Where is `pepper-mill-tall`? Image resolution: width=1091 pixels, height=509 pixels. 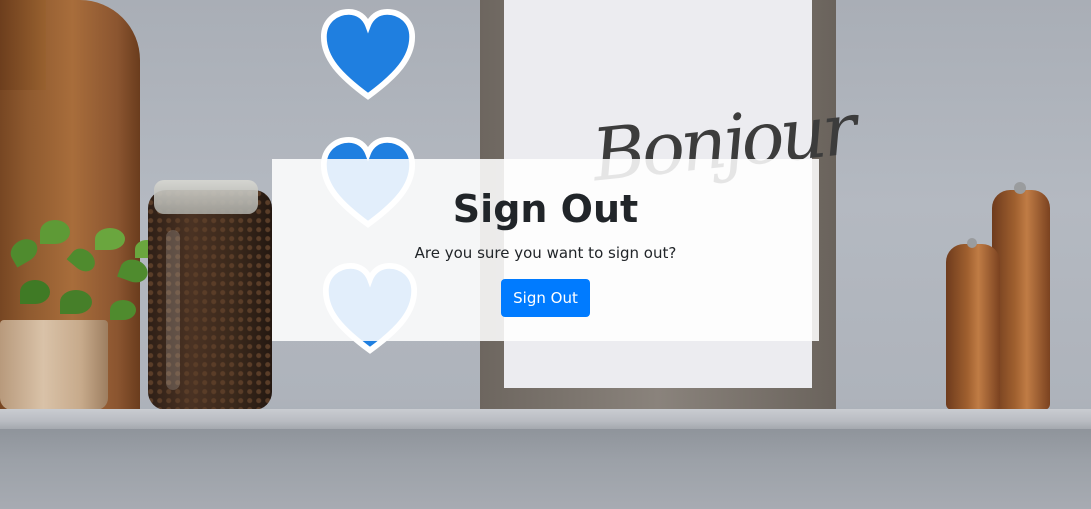
pepper-mill-tall is located at coordinates (1021, 300).